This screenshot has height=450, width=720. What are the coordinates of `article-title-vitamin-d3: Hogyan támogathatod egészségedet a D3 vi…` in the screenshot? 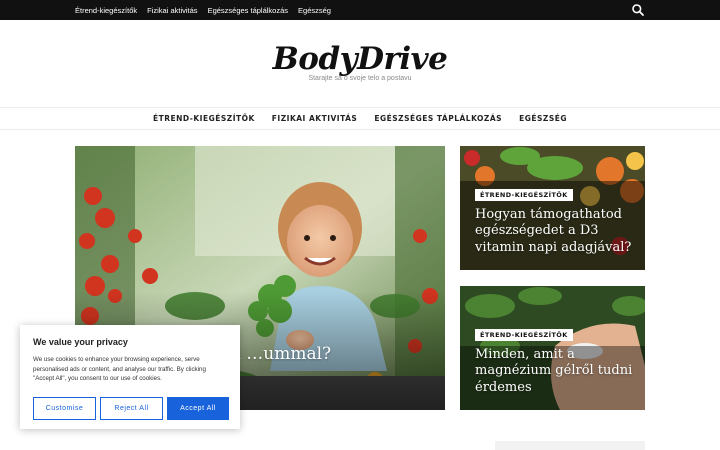 It's located at (555, 231).